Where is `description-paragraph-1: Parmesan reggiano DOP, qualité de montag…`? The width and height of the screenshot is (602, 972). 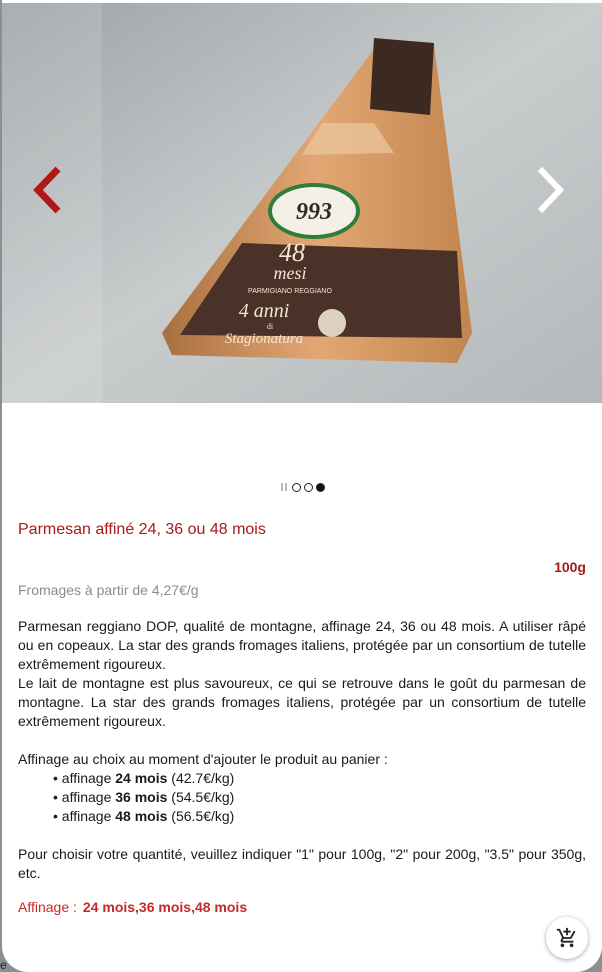
description-paragraph-1: Parmesan reggiano DOP, qualité de montag… is located at coordinates (302, 645).